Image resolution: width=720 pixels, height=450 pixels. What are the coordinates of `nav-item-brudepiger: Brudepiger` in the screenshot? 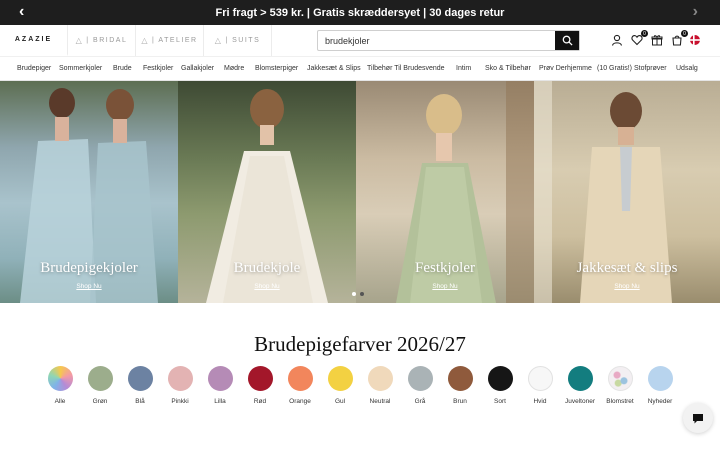 It's located at (34, 68).